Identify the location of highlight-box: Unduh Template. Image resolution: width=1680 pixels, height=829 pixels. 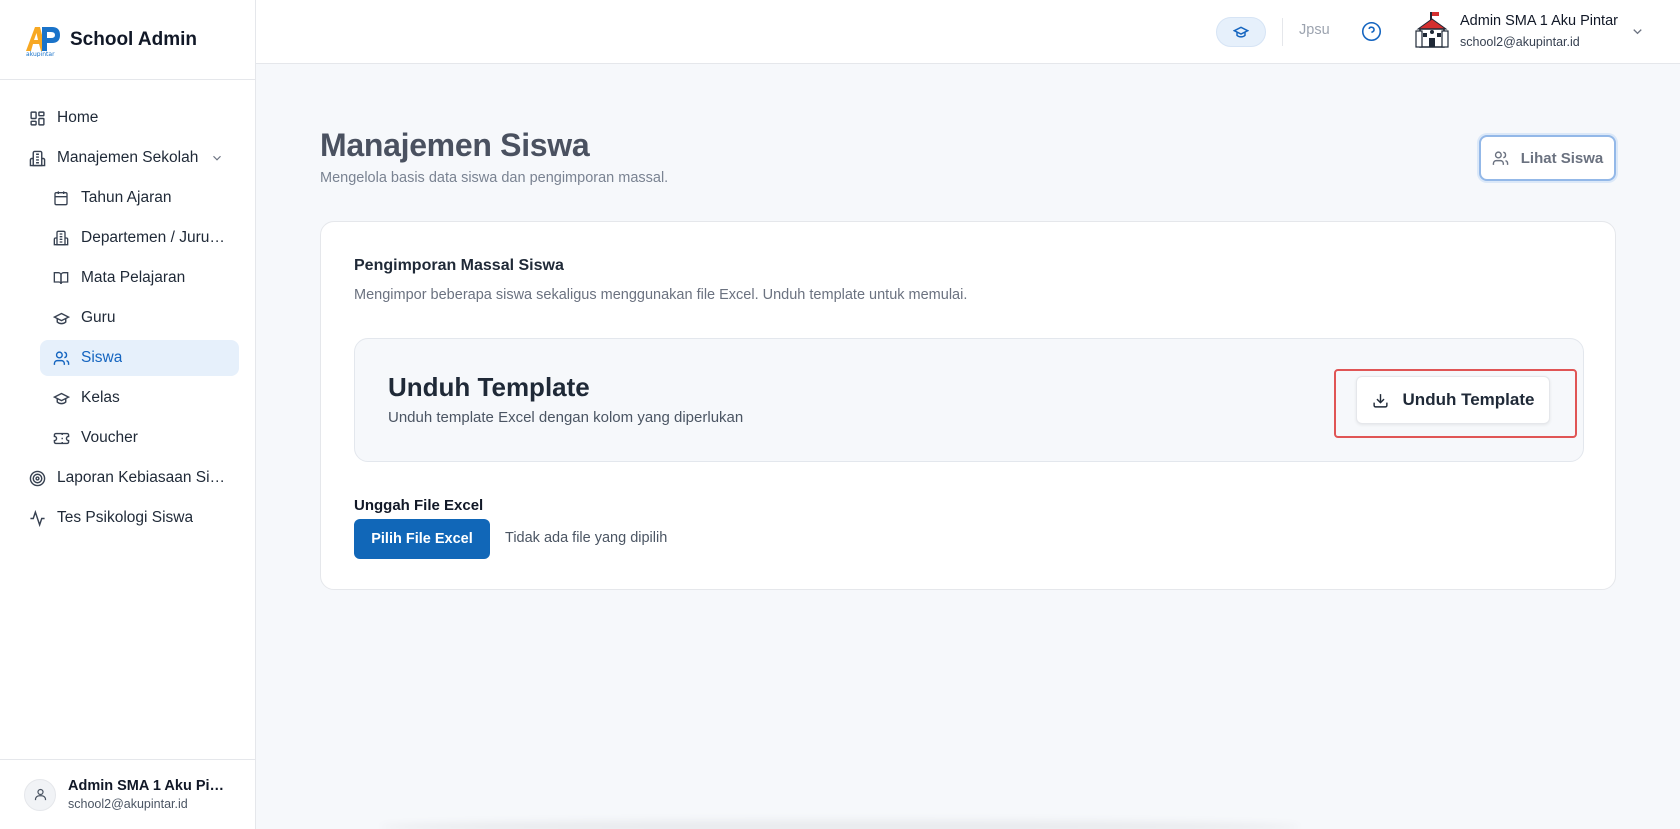
(1455, 403).